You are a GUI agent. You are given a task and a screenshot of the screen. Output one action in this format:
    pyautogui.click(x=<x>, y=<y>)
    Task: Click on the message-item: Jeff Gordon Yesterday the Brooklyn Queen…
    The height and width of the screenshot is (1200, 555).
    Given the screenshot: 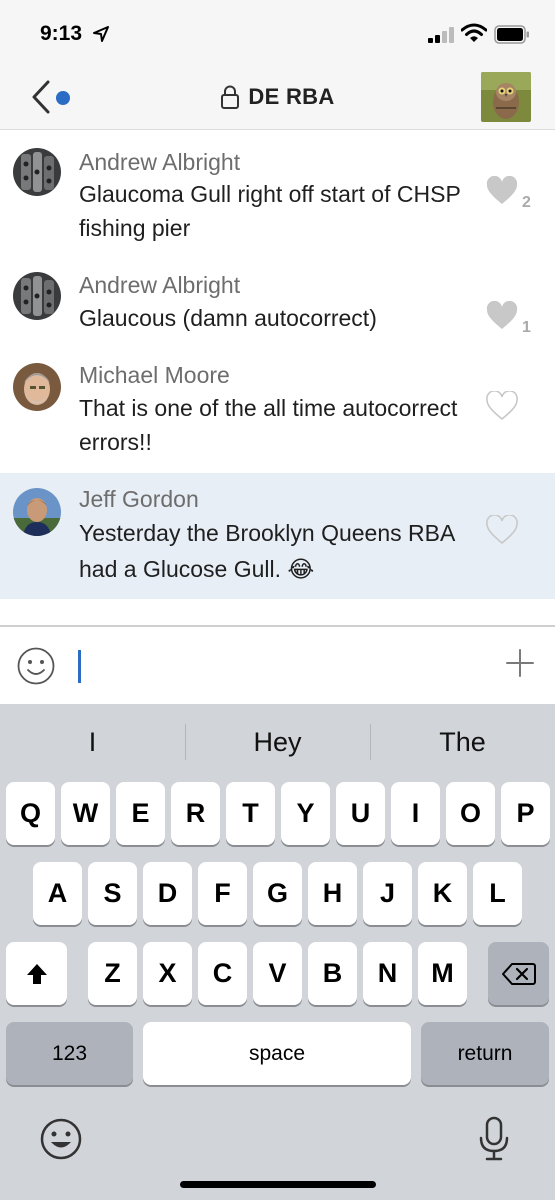 What is the action you would take?
    pyautogui.click(x=277, y=536)
    